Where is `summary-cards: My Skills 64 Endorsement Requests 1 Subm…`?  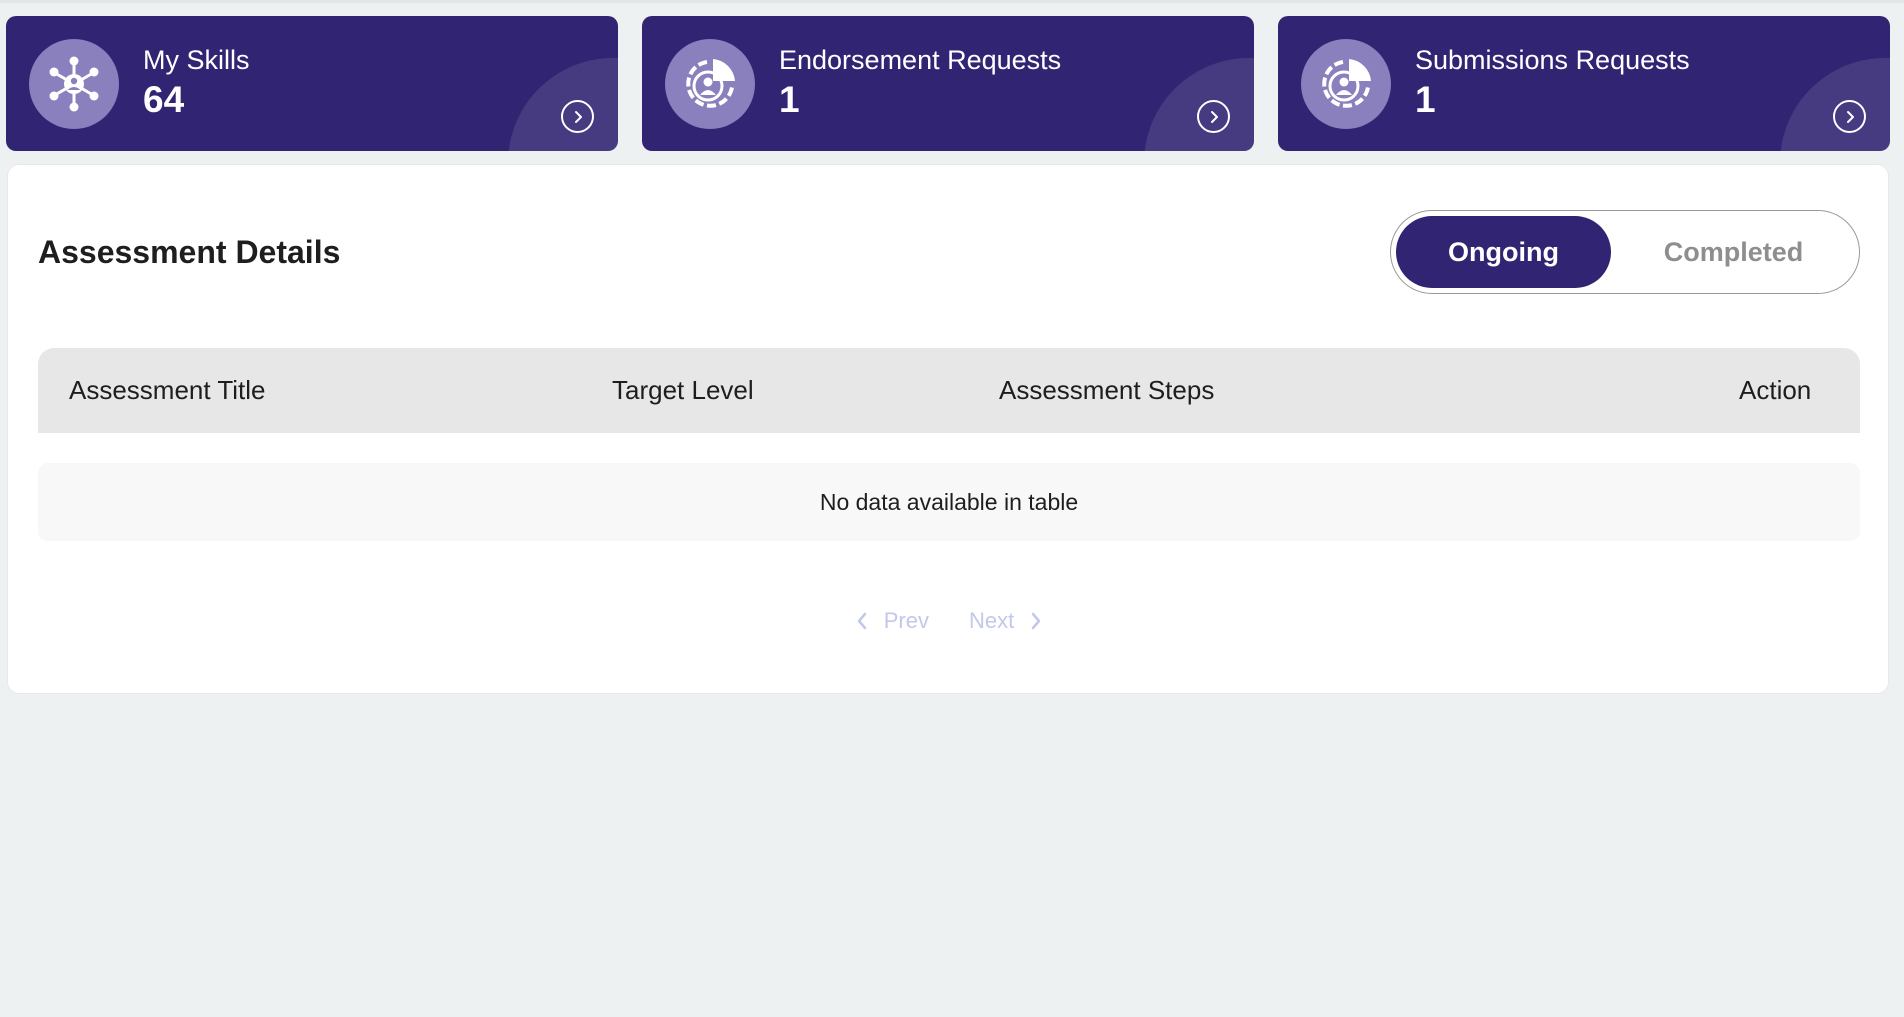
summary-cards: My Skills 64 Endorsement Requests 1 Subm… is located at coordinates (948, 83).